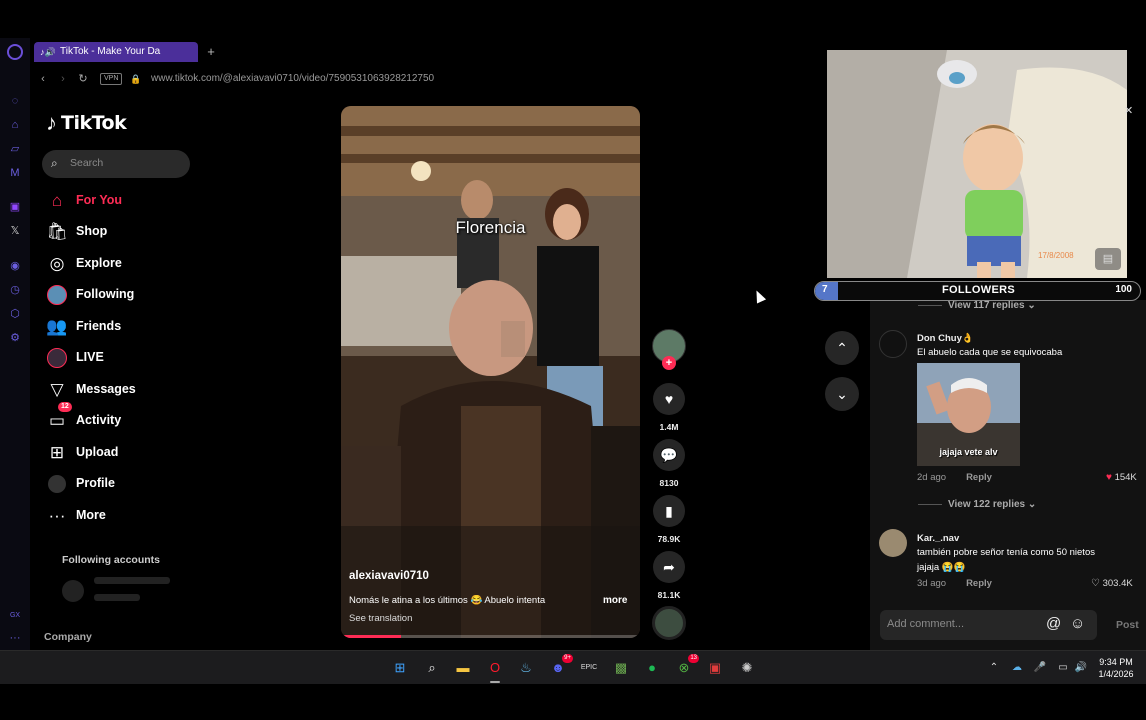 This screenshot has height=720, width=1146. Describe the element at coordinates (116, 164) in the screenshot. I see `search-input: ⌕ Search` at that location.